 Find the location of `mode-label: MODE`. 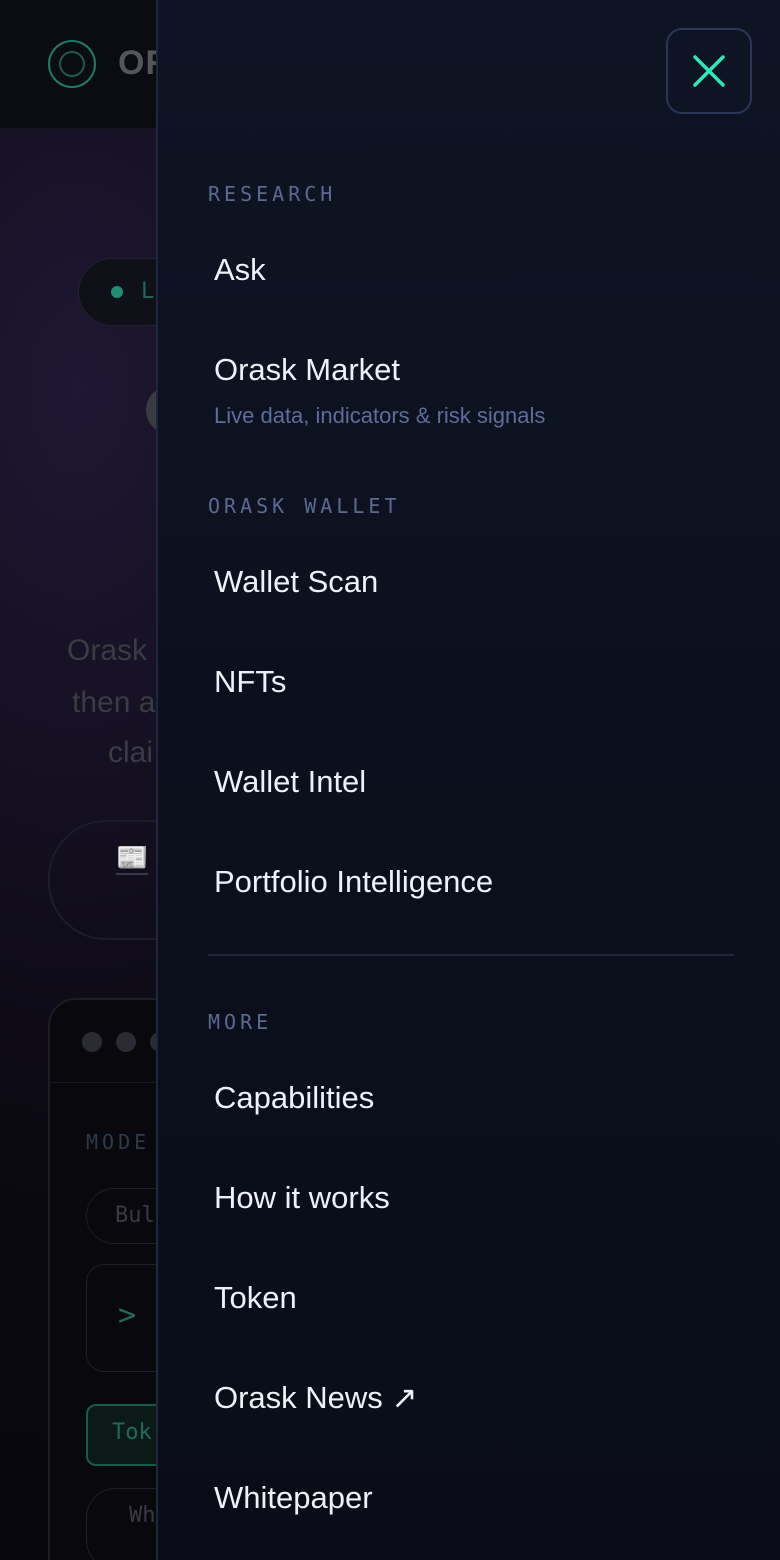

mode-label: MODE is located at coordinates (118, 1142).